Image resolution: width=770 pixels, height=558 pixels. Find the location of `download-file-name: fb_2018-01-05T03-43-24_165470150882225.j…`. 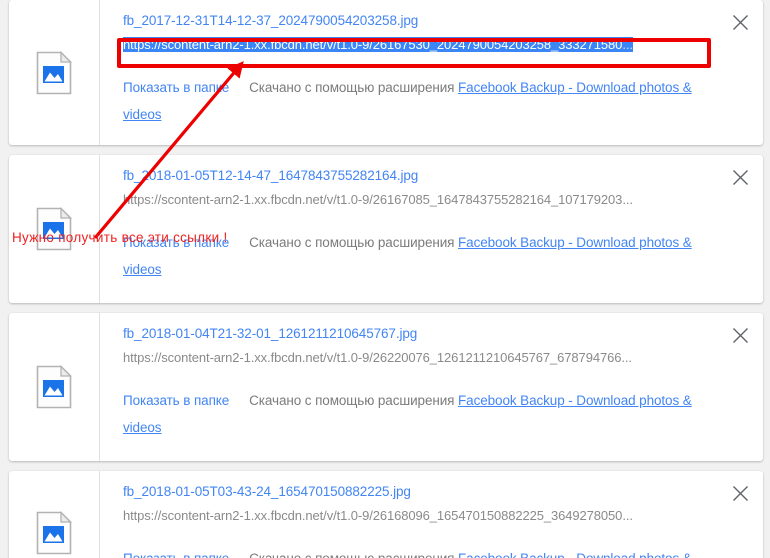

download-file-name: fb_2018-01-05T03-43-24_165470150882225.j… is located at coordinates (443, 491).